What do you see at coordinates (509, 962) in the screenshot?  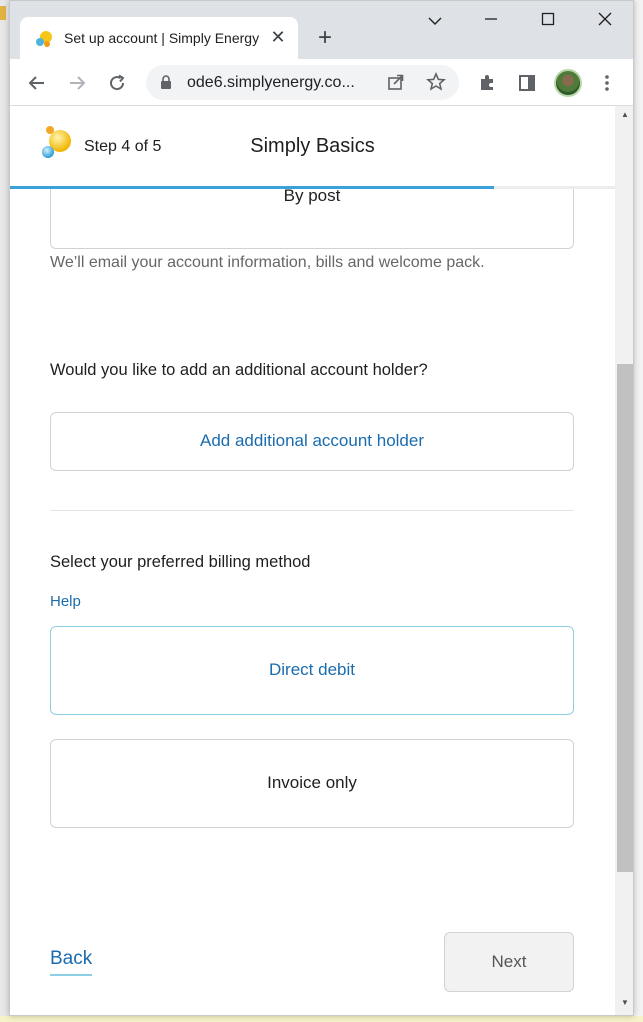 I see `next-button: Next` at bounding box center [509, 962].